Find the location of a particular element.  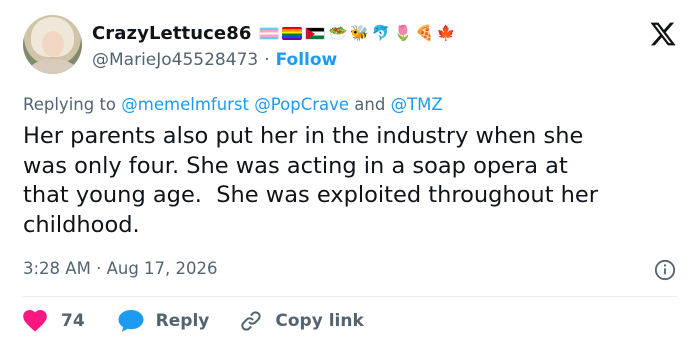

follow-button: Follow is located at coordinates (307, 60).